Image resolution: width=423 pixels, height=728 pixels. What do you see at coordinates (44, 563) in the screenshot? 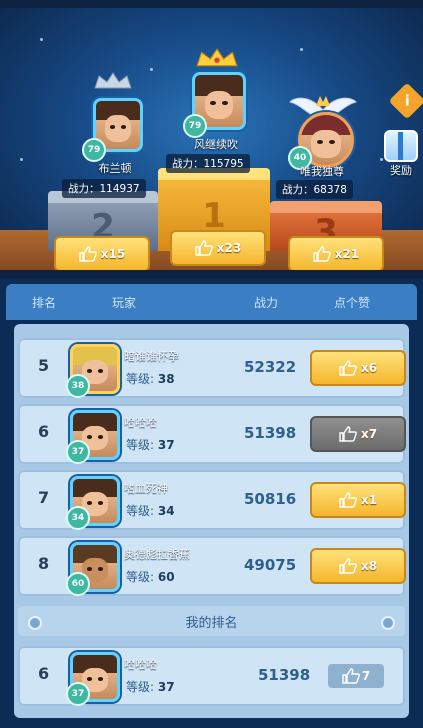
I see `row-rank: 8` at bounding box center [44, 563].